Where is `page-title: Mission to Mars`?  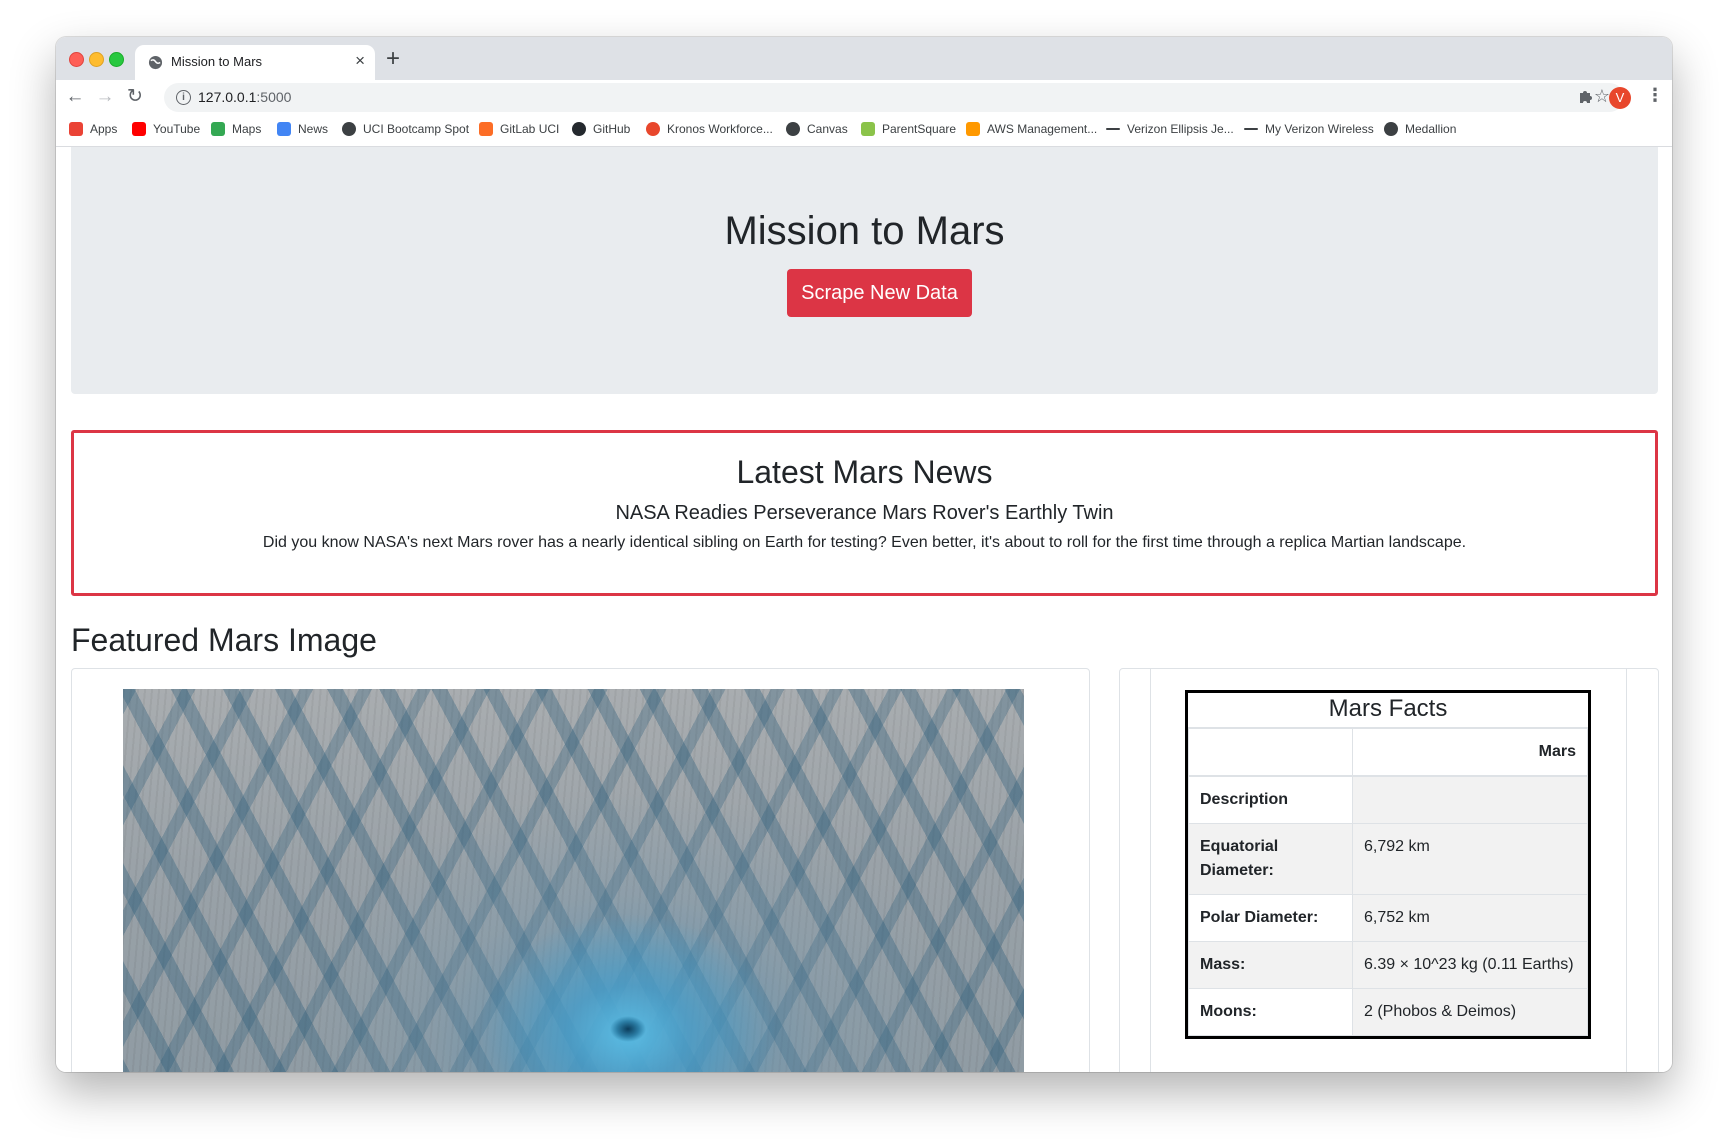
page-title: Mission to Mars is located at coordinates (864, 231).